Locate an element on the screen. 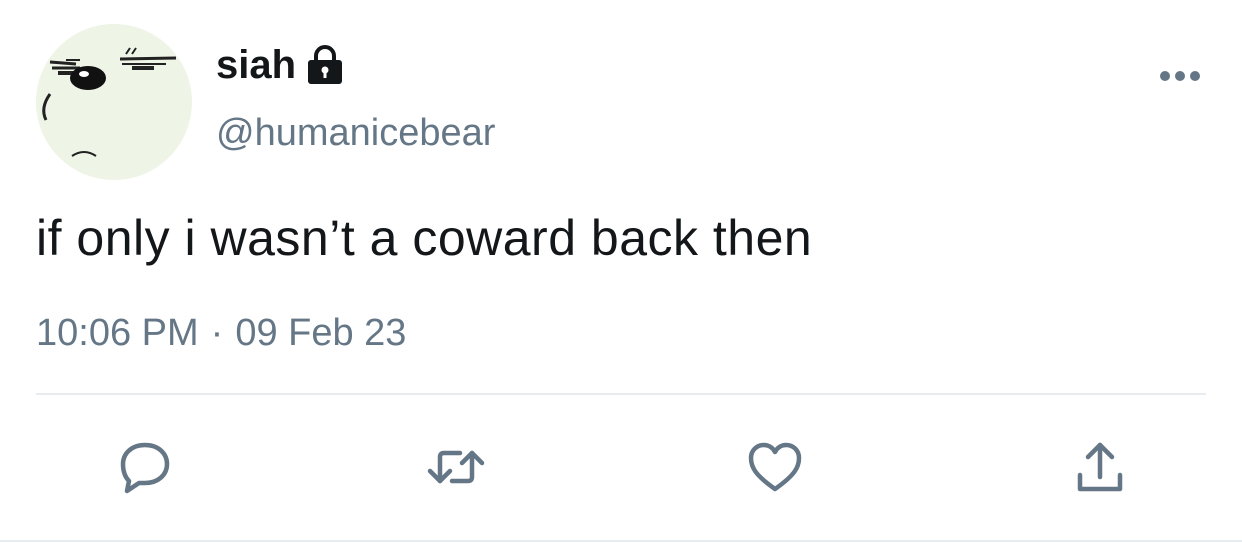  heart-icon is located at coordinates (775, 467).